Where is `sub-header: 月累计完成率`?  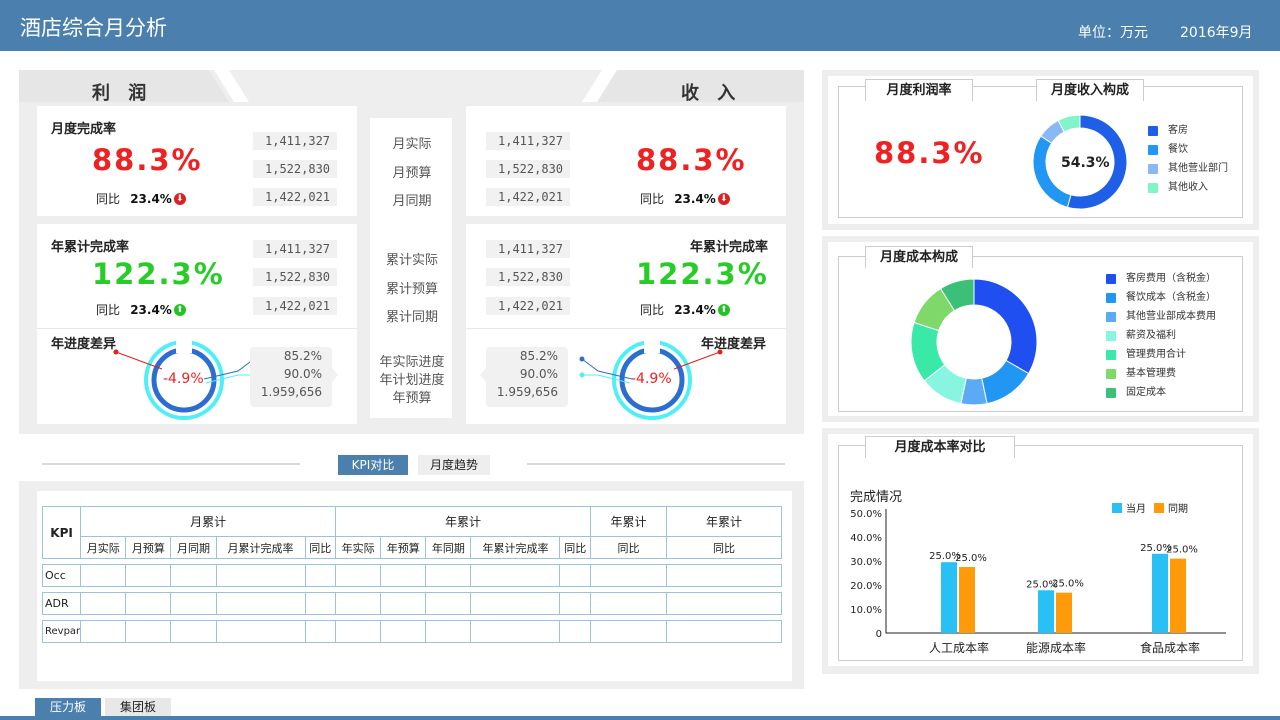 sub-header: 月累计完成率 is located at coordinates (260, 547).